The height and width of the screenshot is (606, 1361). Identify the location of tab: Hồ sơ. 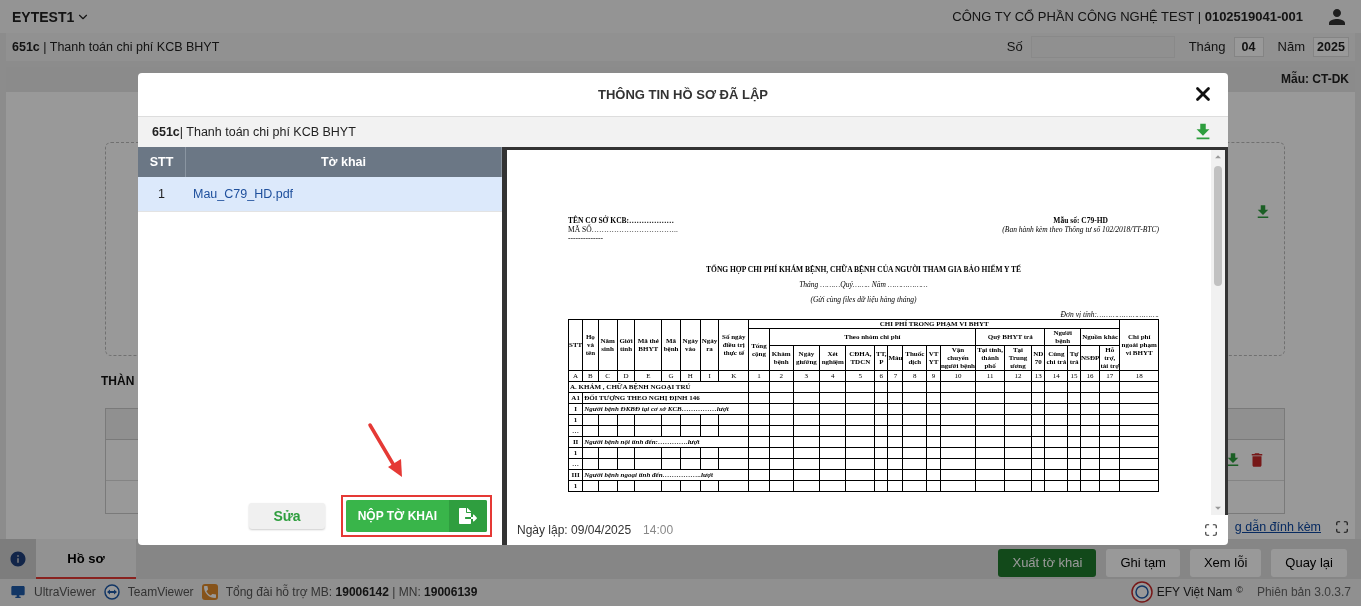
(86, 559).